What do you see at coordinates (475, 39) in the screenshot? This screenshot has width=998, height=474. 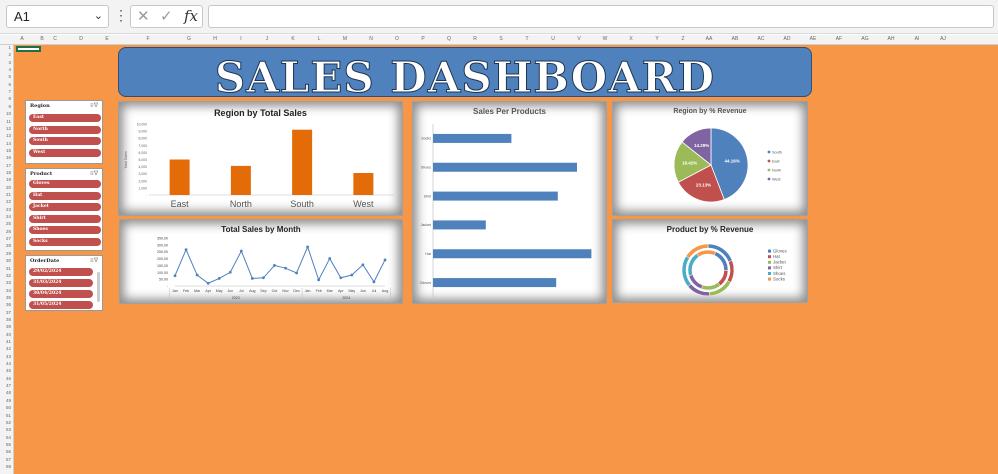 I see `column-header: R` at bounding box center [475, 39].